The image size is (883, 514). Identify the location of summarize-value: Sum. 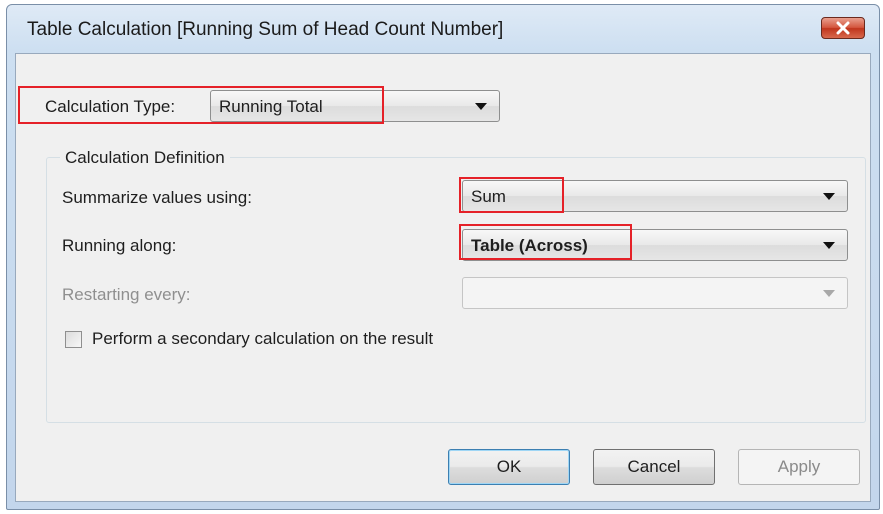
(488, 196).